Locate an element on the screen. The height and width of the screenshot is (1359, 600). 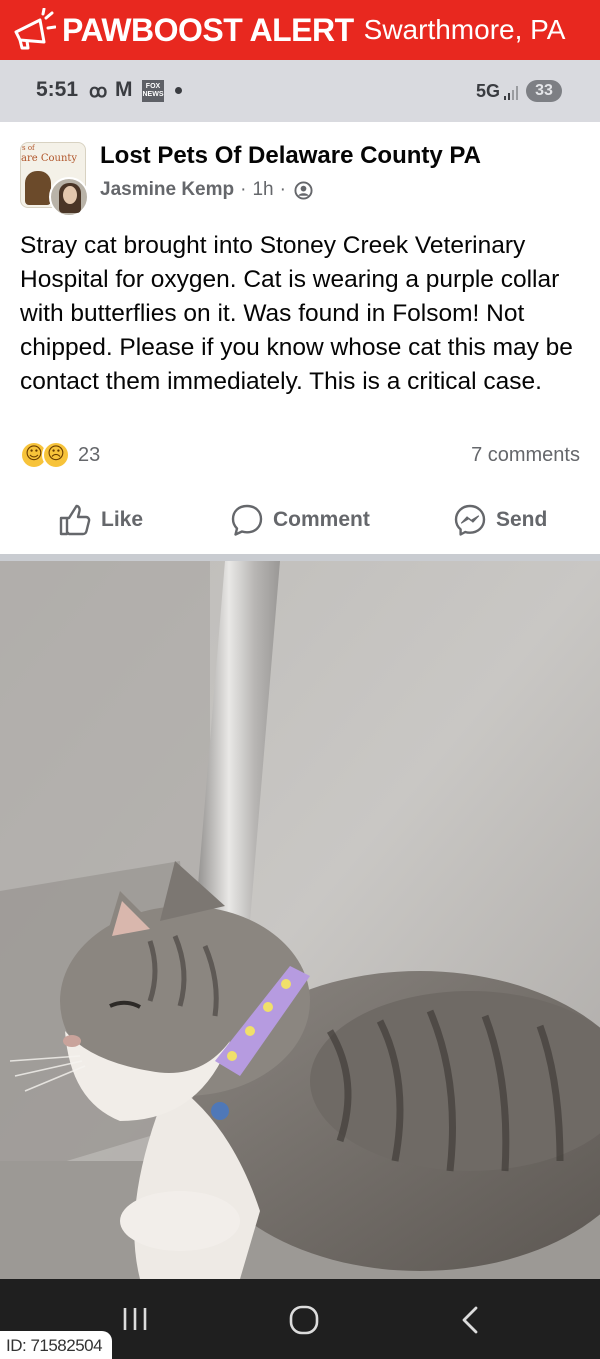
reactions-summary: ☺ ☹ 23 is located at coordinates (60, 455).